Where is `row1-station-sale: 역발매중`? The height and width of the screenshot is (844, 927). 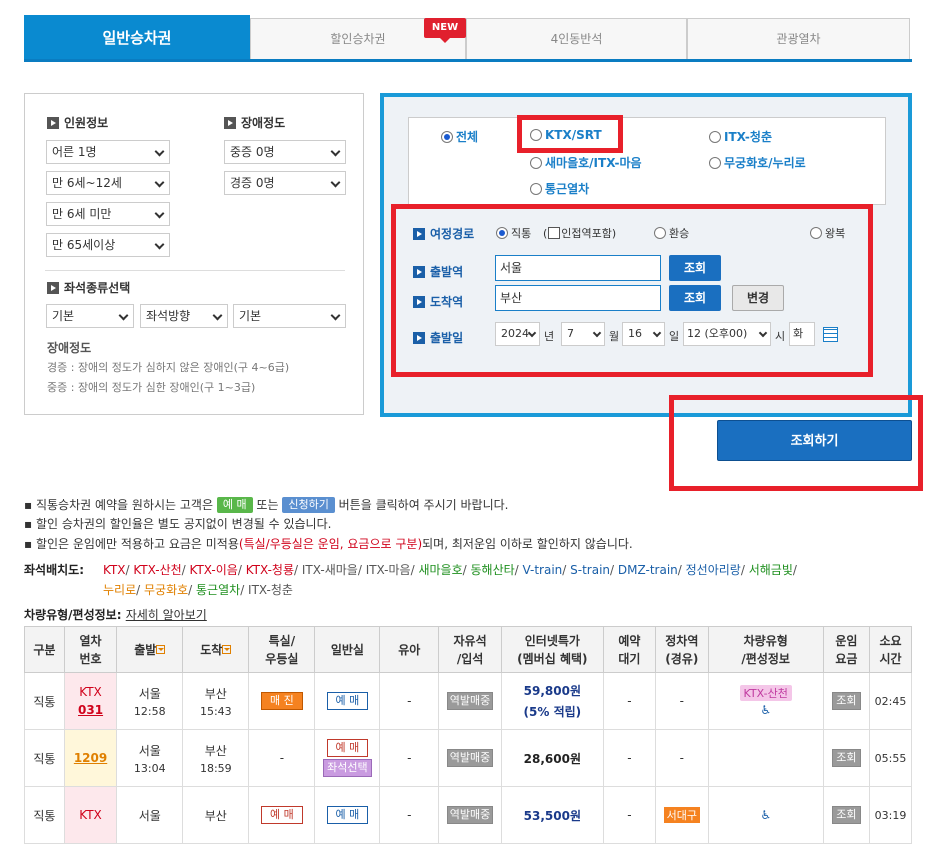
row1-station-sale: 역발매중 is located at coordinates (470, 701).